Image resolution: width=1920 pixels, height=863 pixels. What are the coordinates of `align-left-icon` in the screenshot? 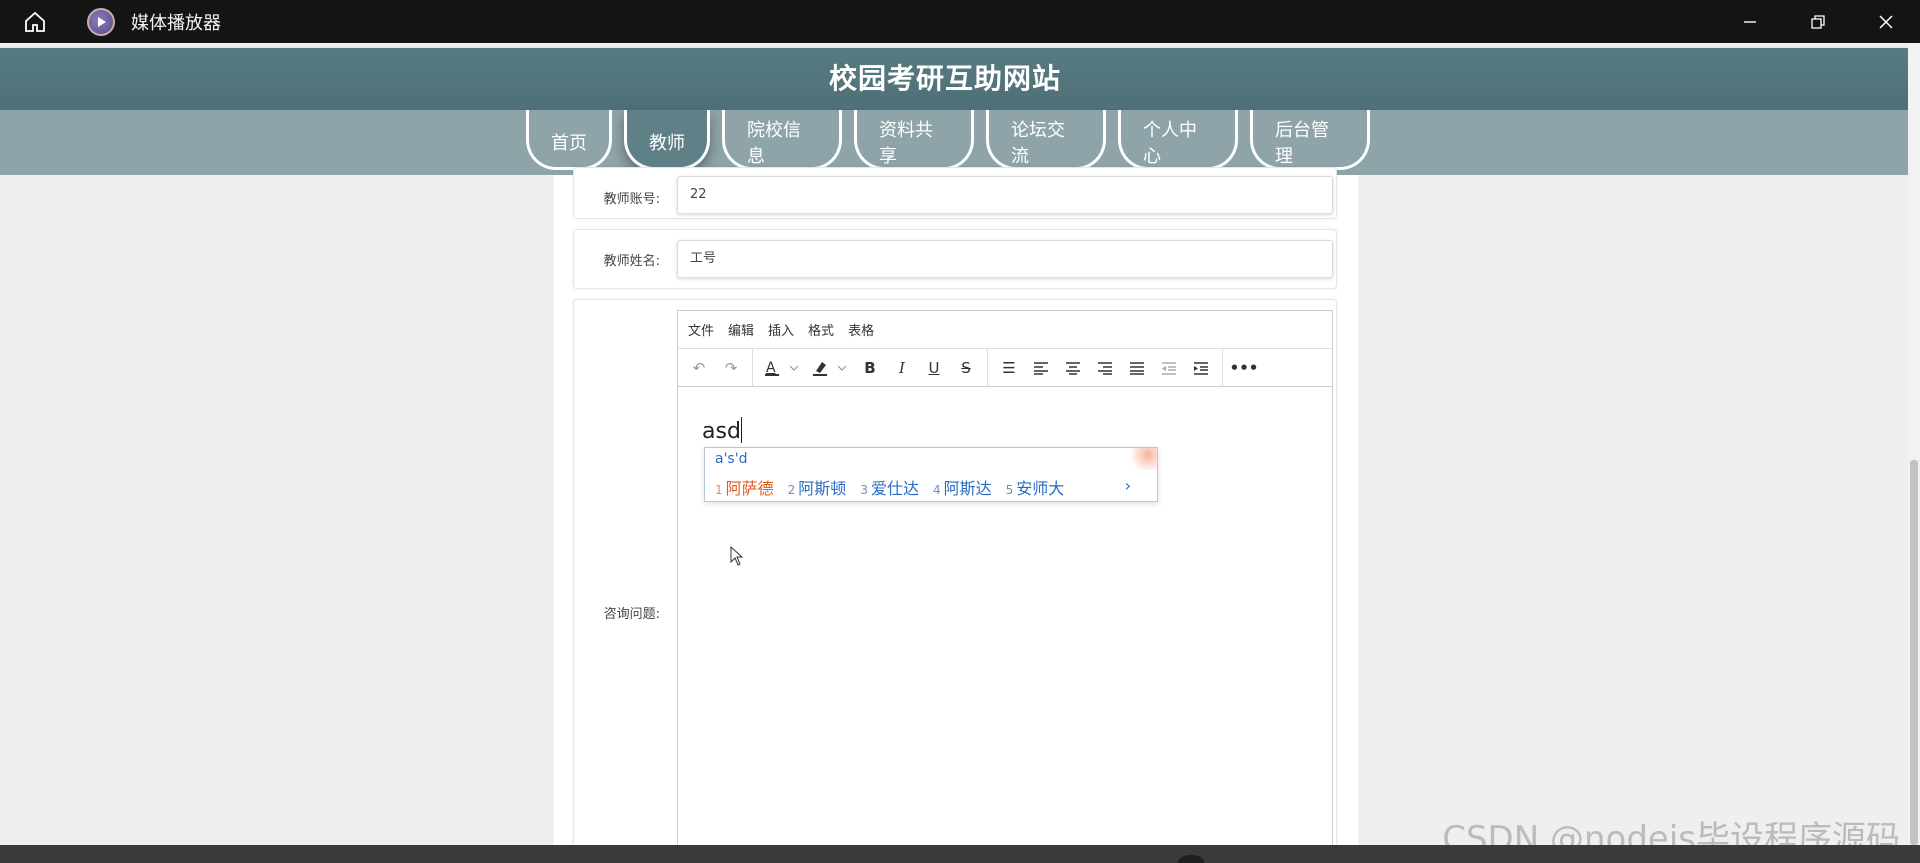 It's located at (1041, 368).